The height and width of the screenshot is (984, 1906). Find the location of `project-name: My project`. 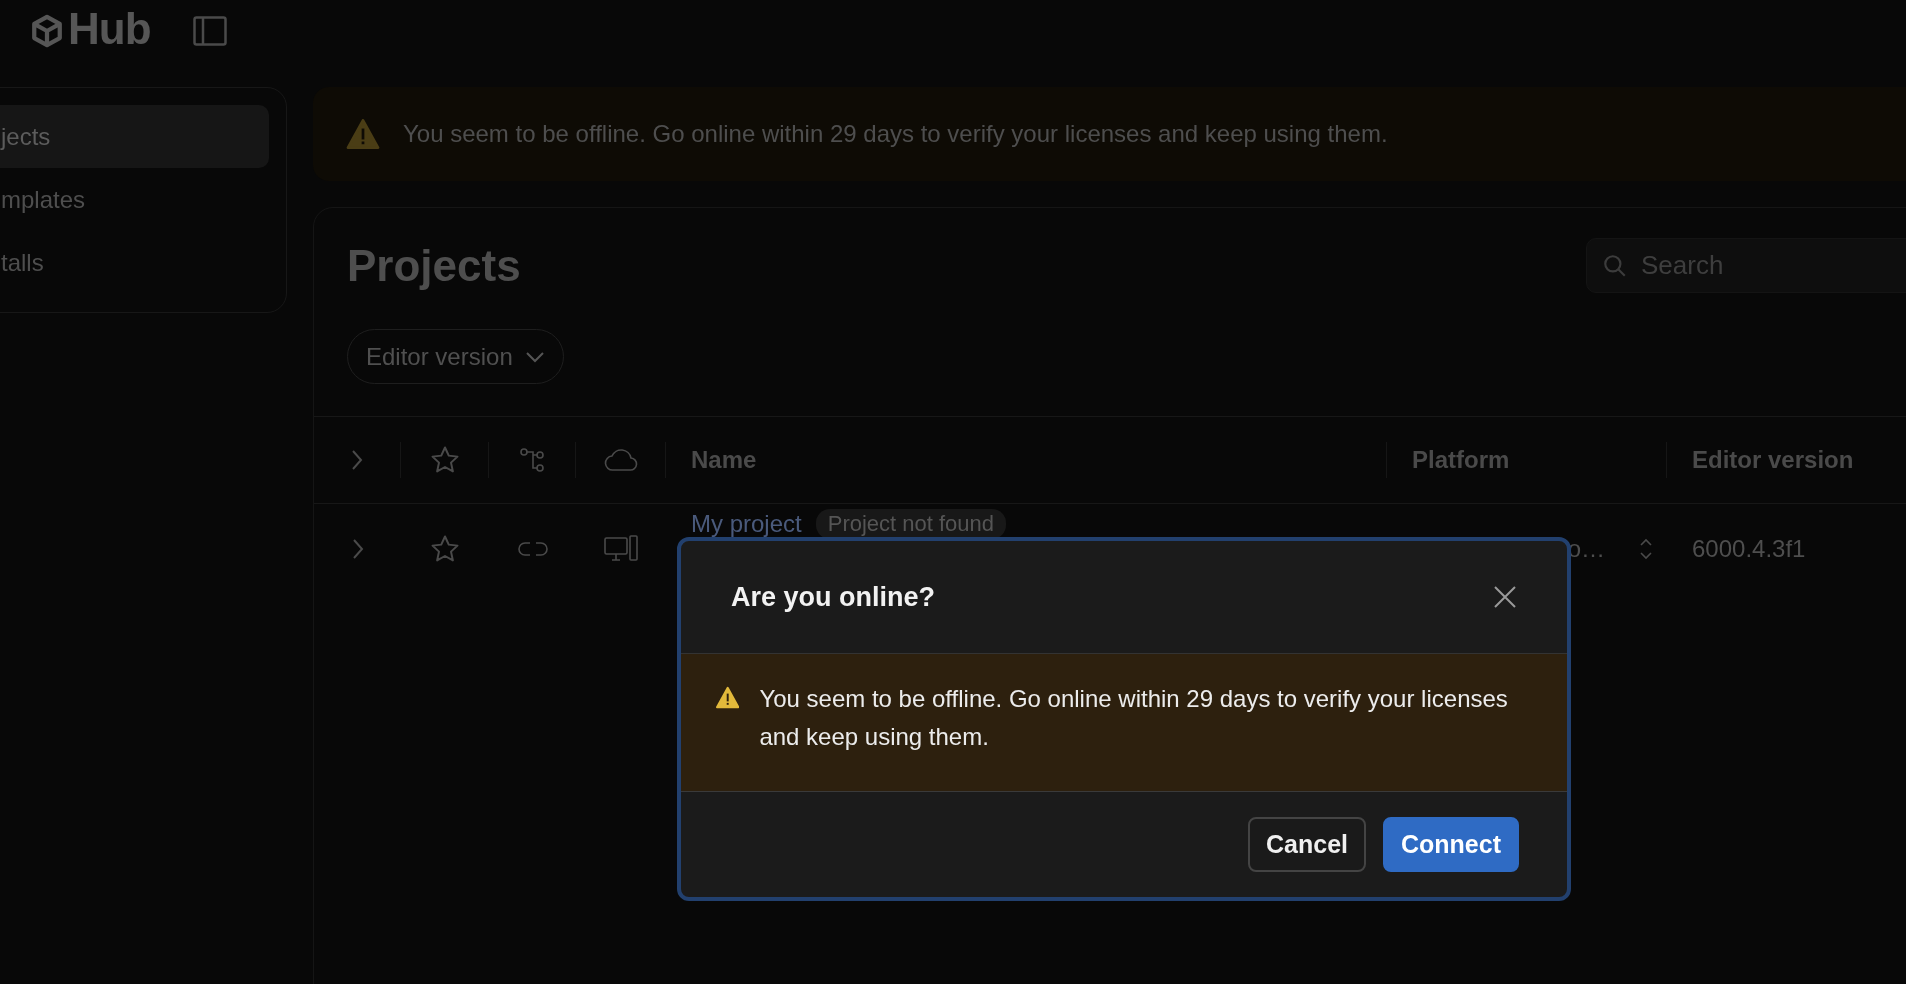

project-name: My project is located at coordinates (746, 524).